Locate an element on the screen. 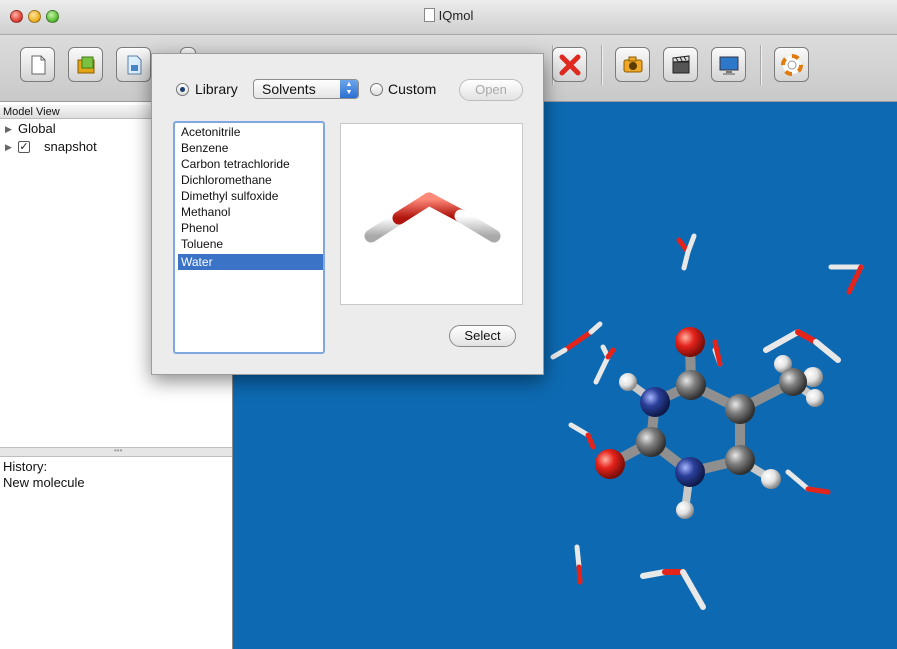  visibility-checkbox: ✓ is located at coordinates (24, 147).